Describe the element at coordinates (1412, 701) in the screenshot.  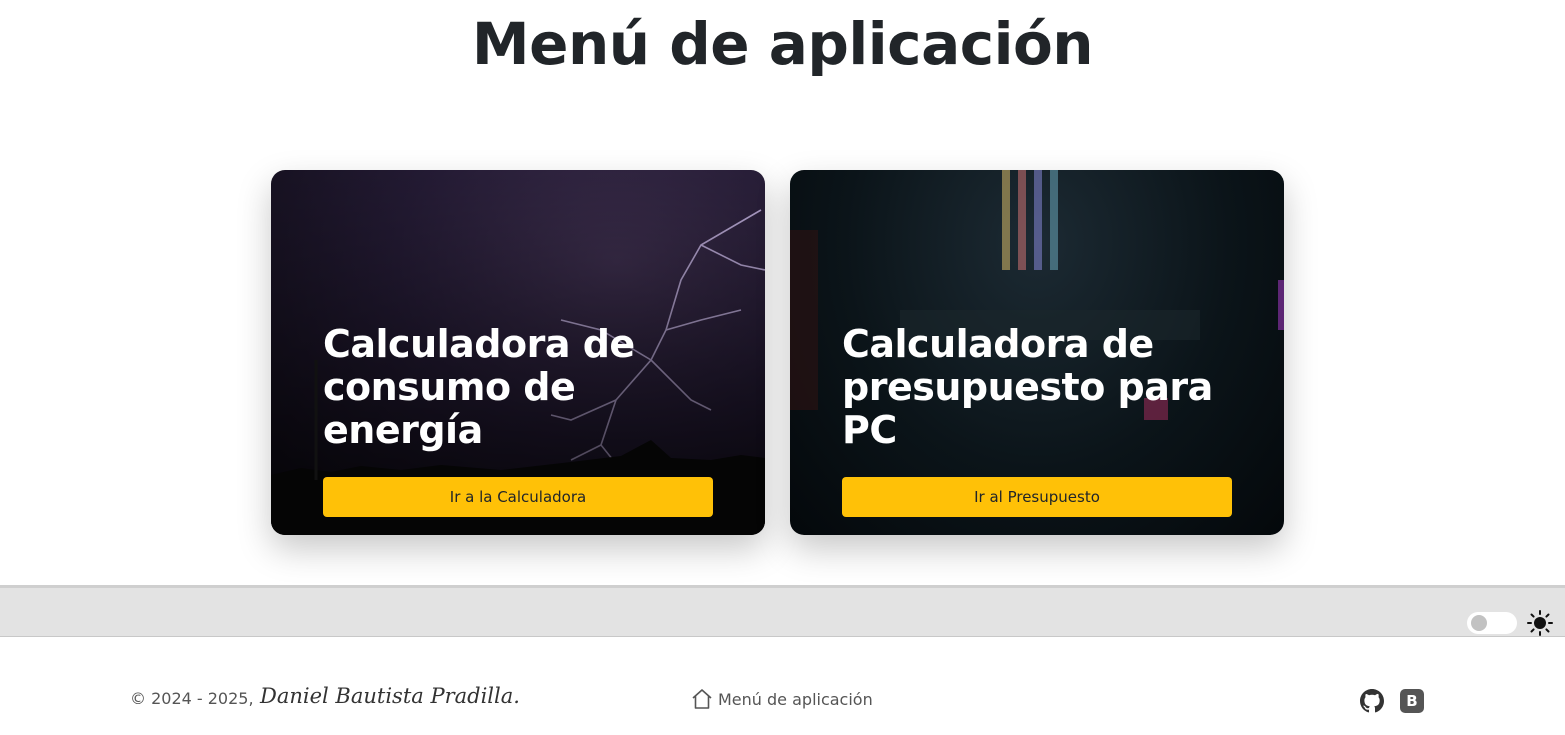
I see `bootstrap-icon: B` at that location.